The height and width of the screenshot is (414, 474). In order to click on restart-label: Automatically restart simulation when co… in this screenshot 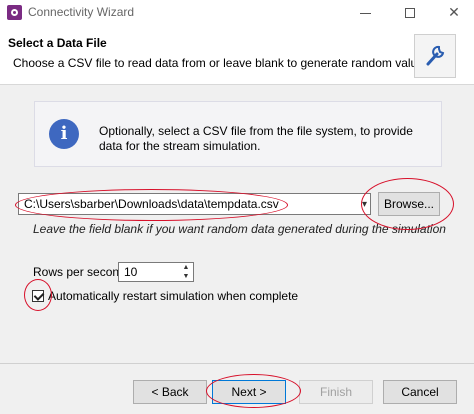, I will do `click(173, 296)`.